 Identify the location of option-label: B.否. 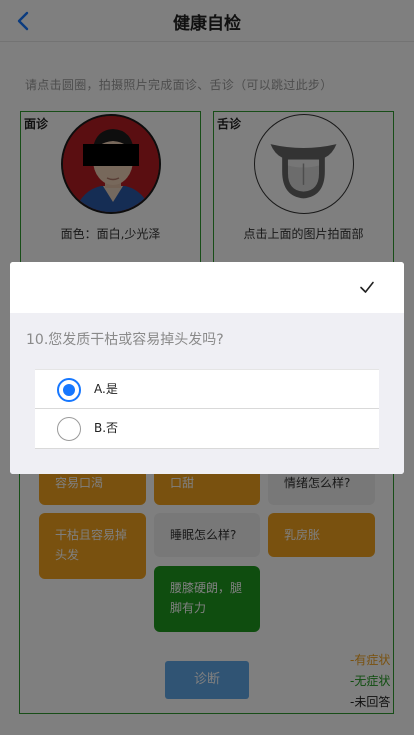
(106, 428).